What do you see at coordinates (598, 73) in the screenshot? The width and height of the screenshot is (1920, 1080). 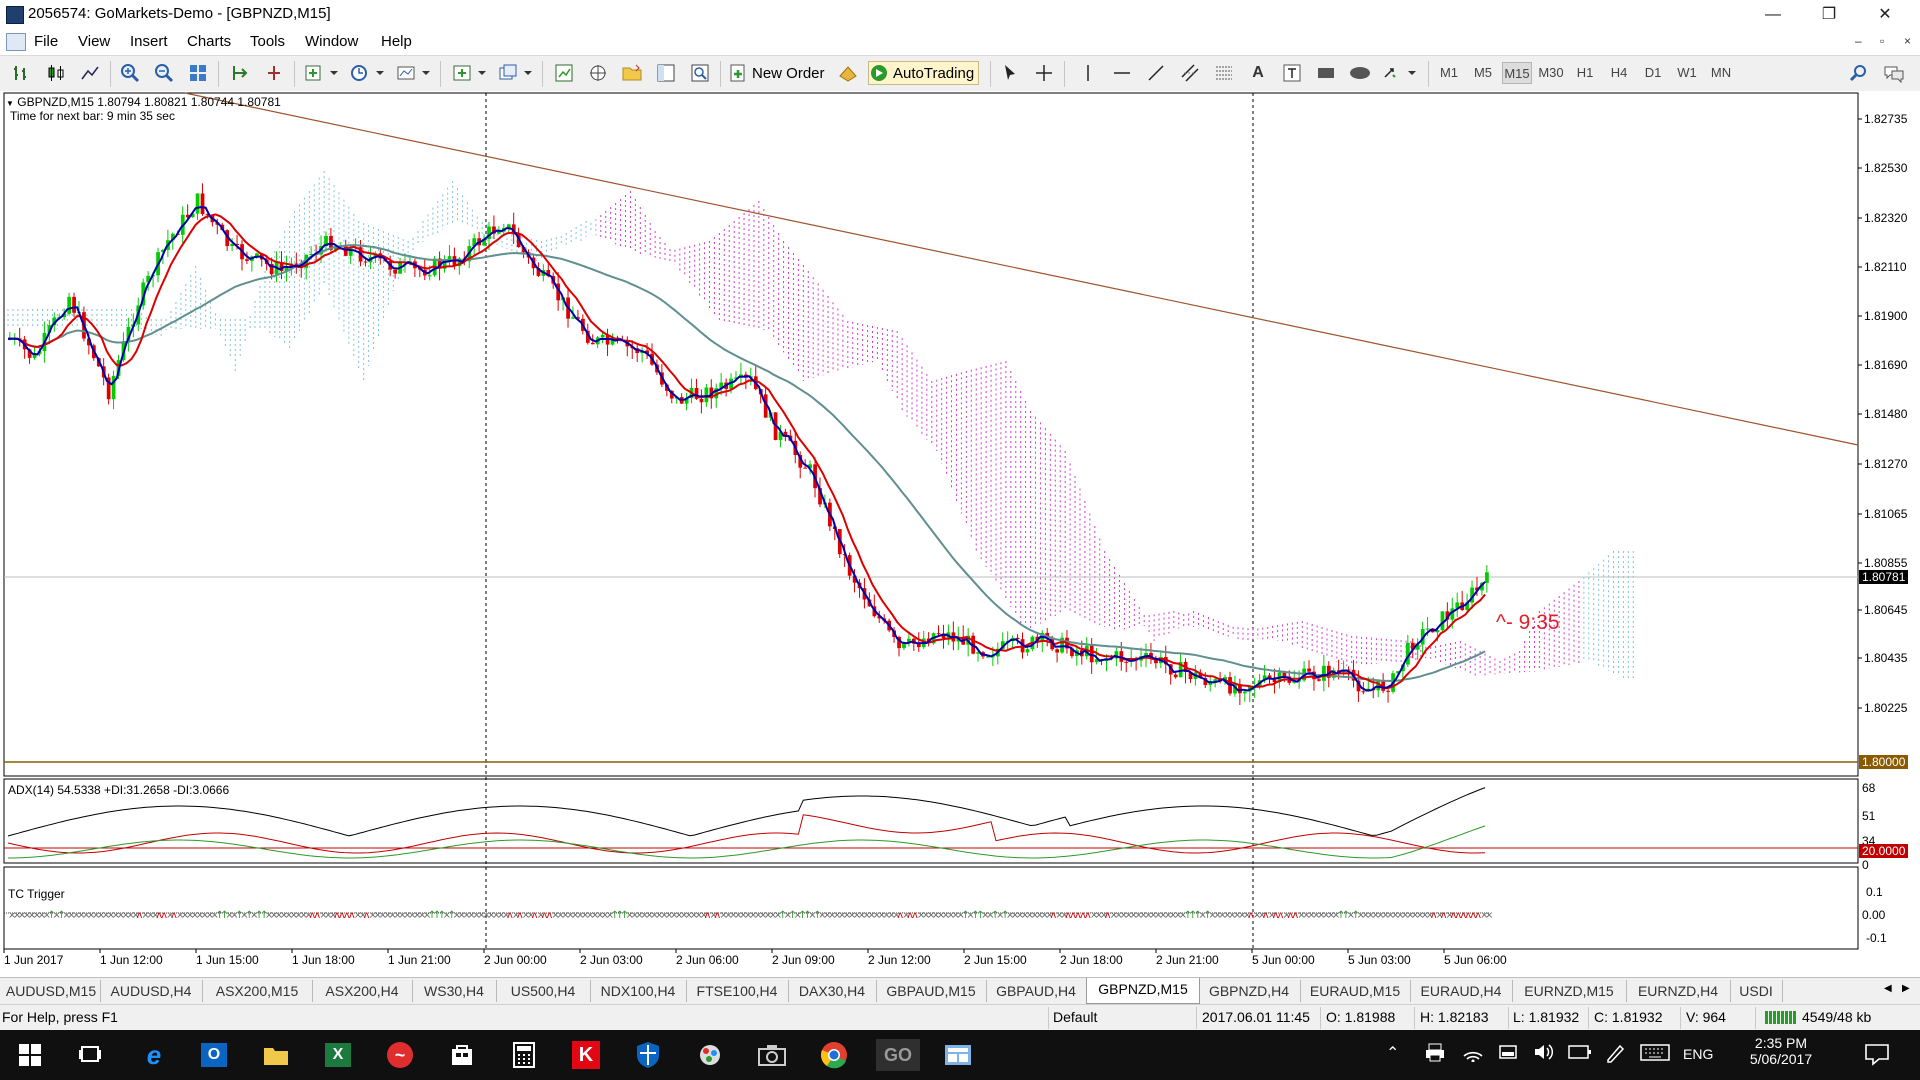 I see `navigator-icon` at bounding box center [598, 73].